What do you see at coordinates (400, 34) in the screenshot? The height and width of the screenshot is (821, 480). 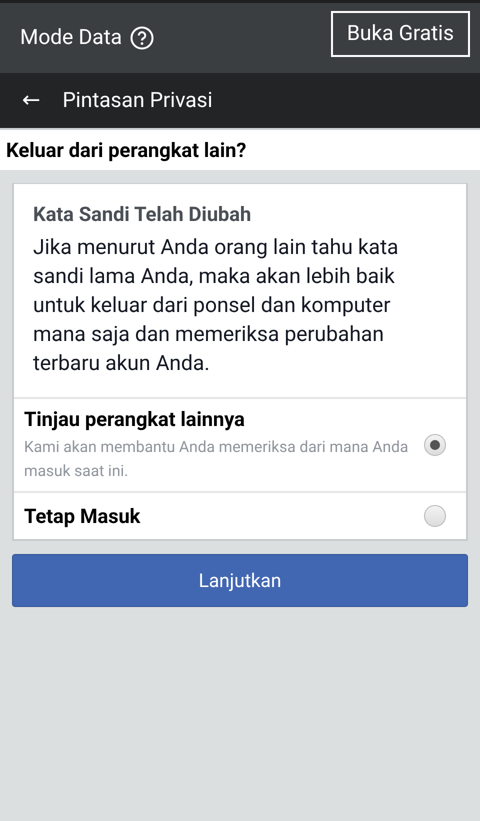 I see `open-free-button: Buka Gratis` at bounding box center [400, 34].